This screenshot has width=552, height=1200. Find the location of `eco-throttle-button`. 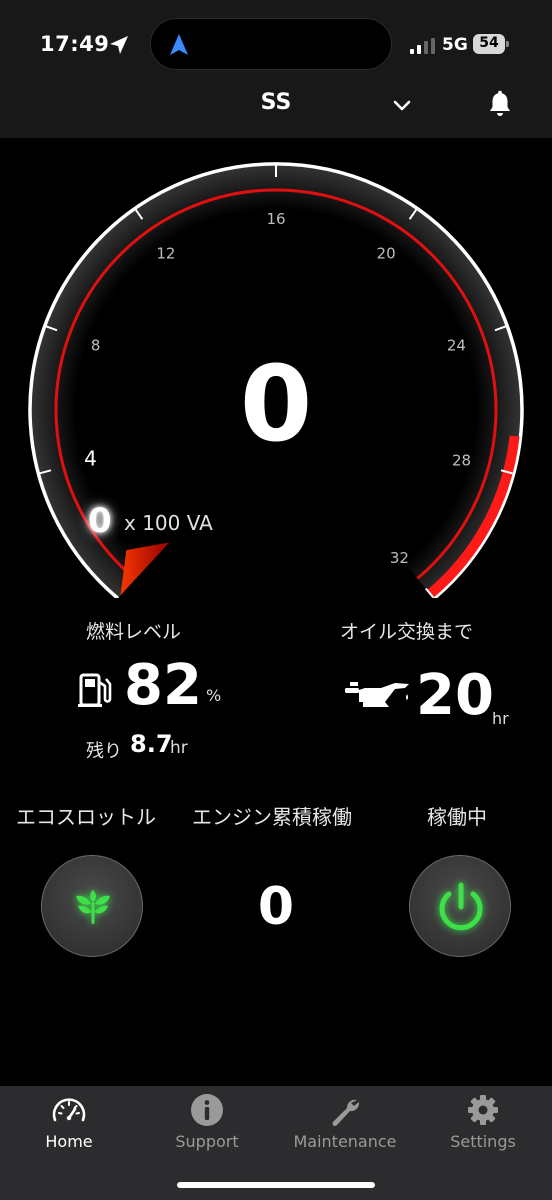

eco-throttle-button is located at coordinates (92, 906).